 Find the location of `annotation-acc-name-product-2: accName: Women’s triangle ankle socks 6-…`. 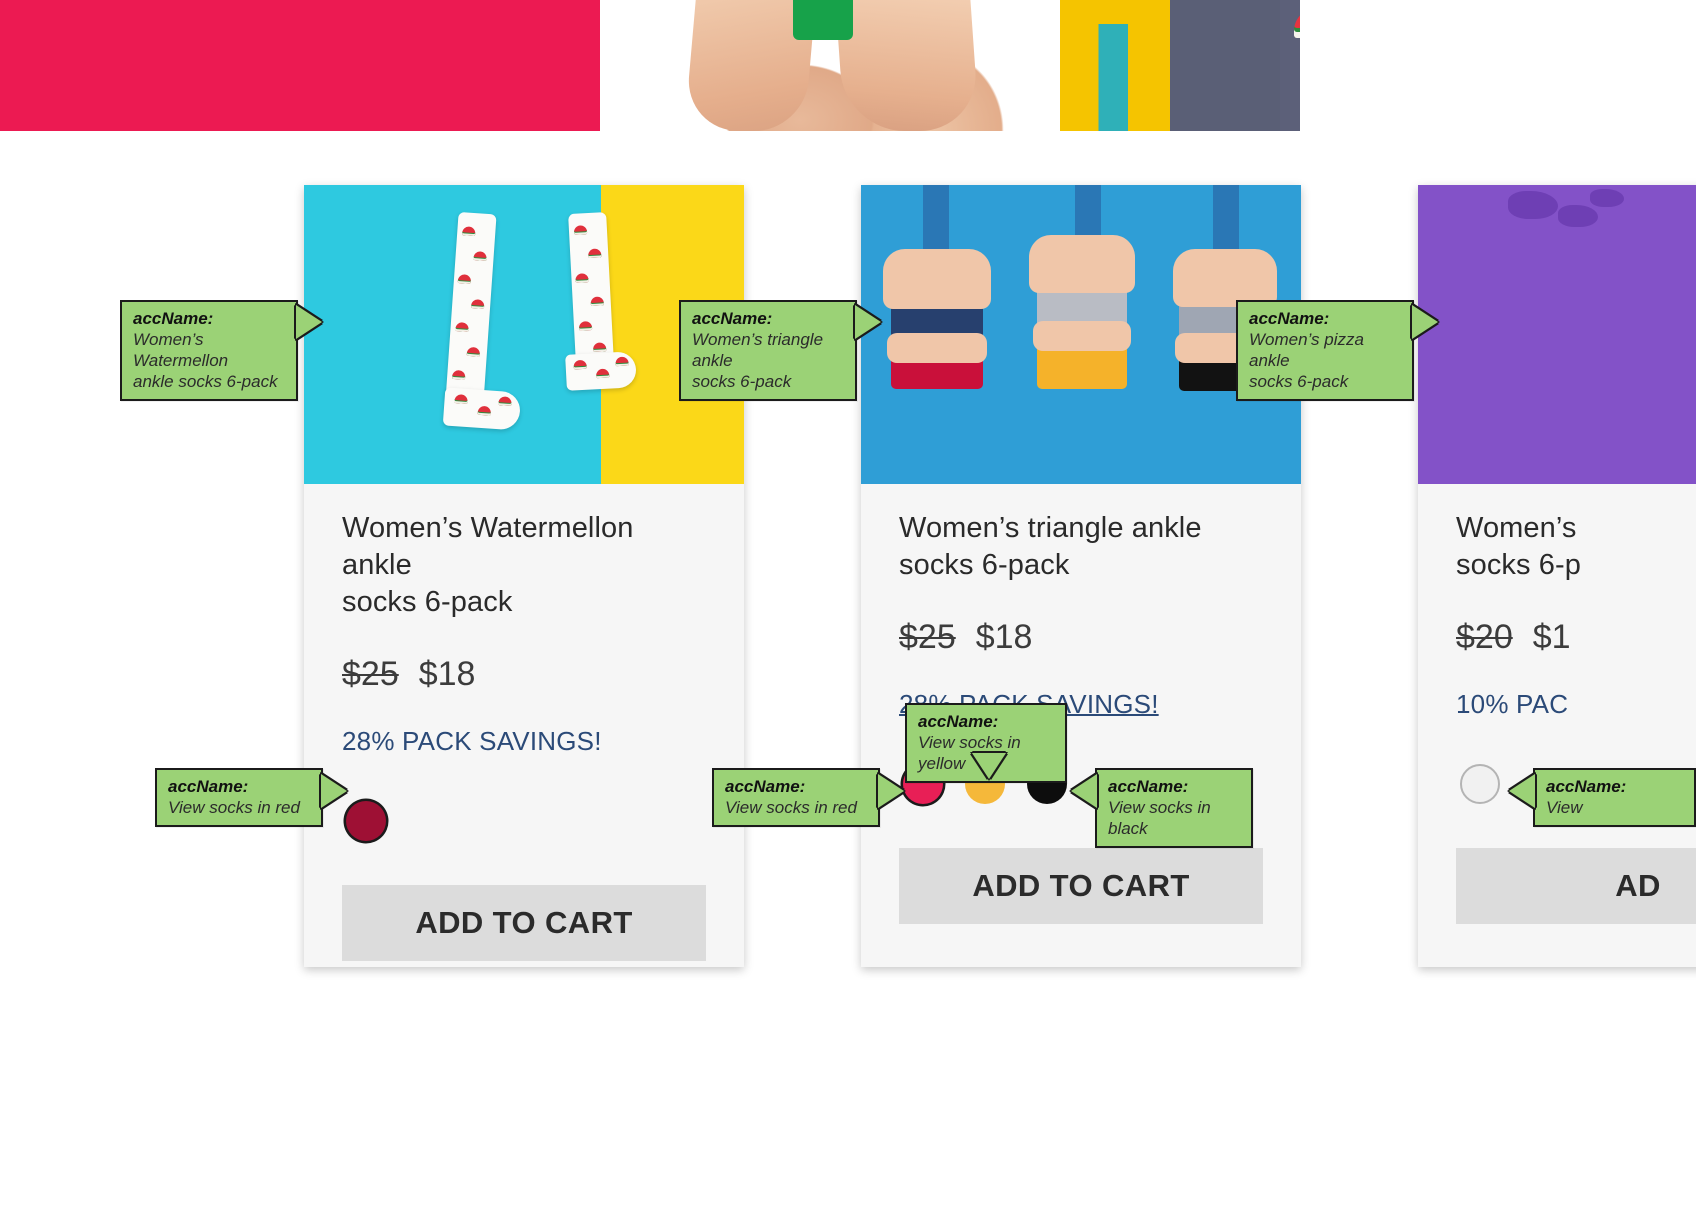

annotation-acc-name-product-2: accName: Women’s triangle ankle socks 6-… is located at coordinates (768, 350).